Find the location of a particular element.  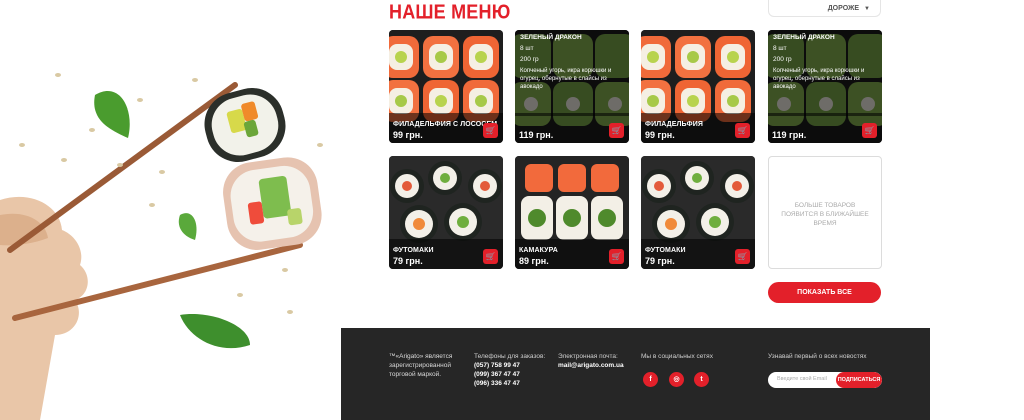

product-name: ФИЛАДЕЛЬФИЯ is located at coordinates (674, 124).